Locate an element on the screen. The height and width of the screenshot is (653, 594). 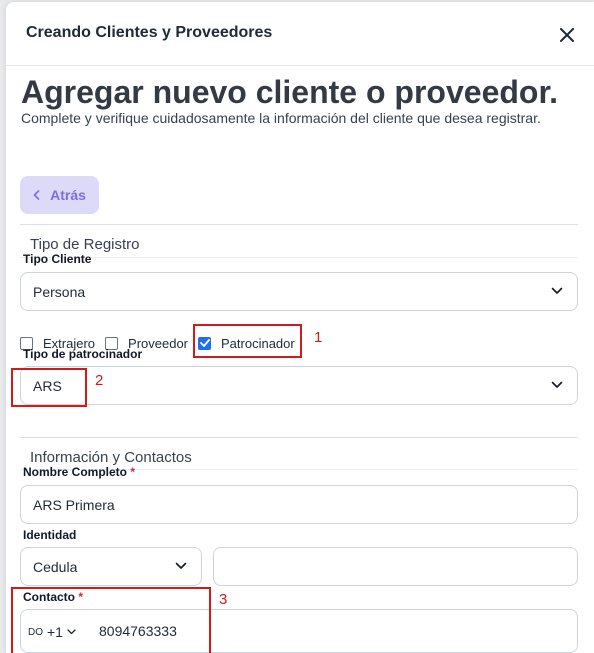
back-button: Atrás is located at coordinates (59, 195).